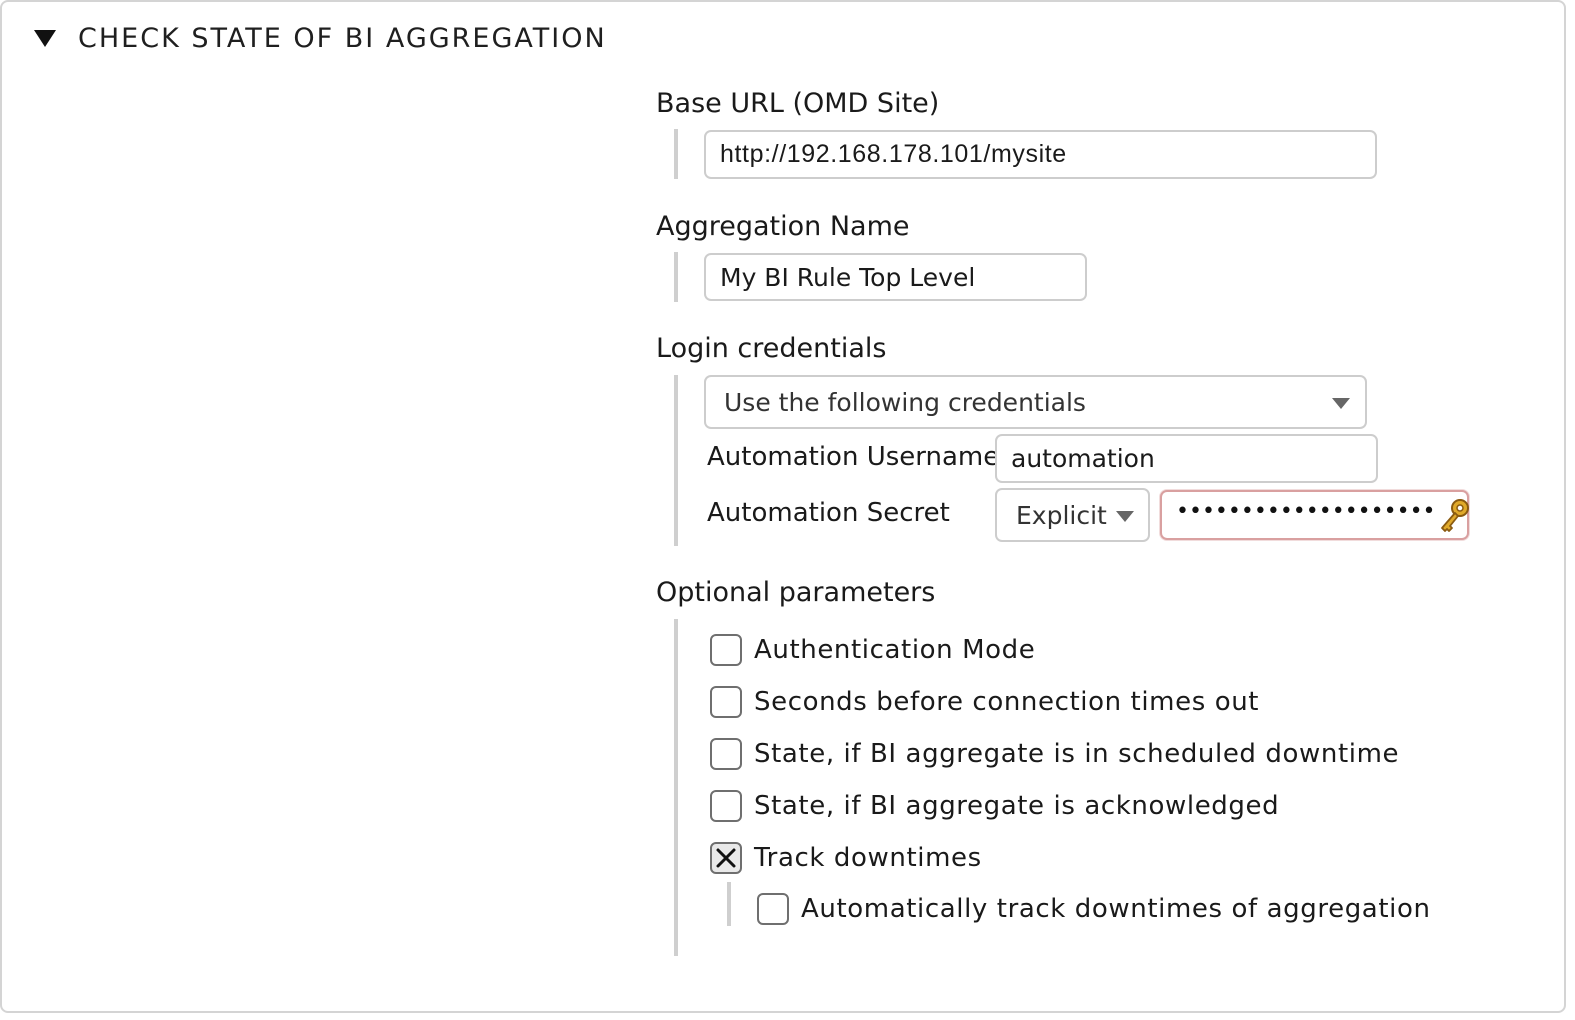 The width and height of the screenshot is (1575, 1020). What do you see at coordinates (676, 277) in the screenshot?
I see `aggregation-name-indent-bar` at bounding box center [676, 277].